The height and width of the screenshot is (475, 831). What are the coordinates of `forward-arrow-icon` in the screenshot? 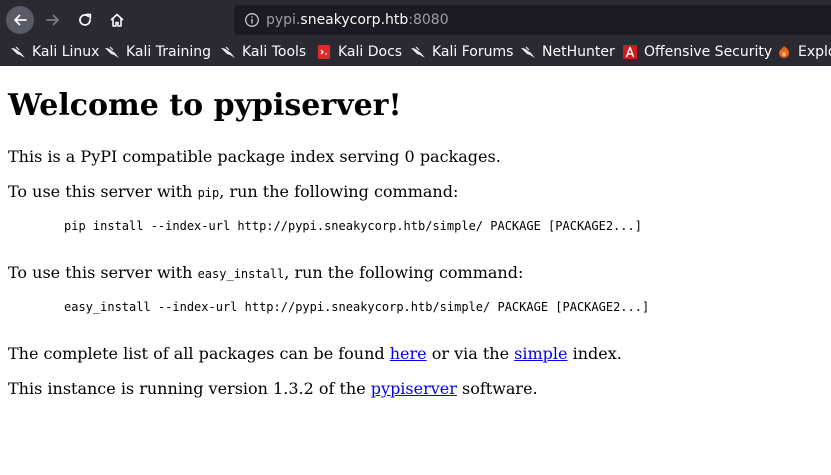 It's located at (52, 20).